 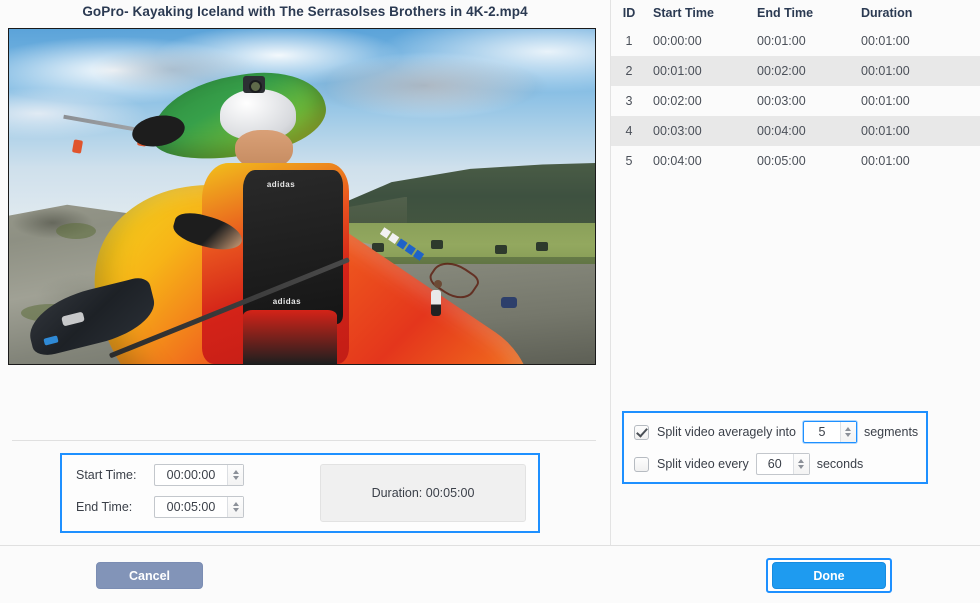 What do you see at coordinates (677, 41) in the screenshot?
I see `cell-start: 00:00:00` at bounding box center [677, 41].